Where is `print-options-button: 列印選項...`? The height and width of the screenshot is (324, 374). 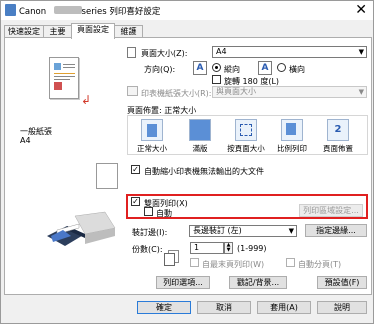 print-options-button: 列印選項... is located at coordinates (183, 282).